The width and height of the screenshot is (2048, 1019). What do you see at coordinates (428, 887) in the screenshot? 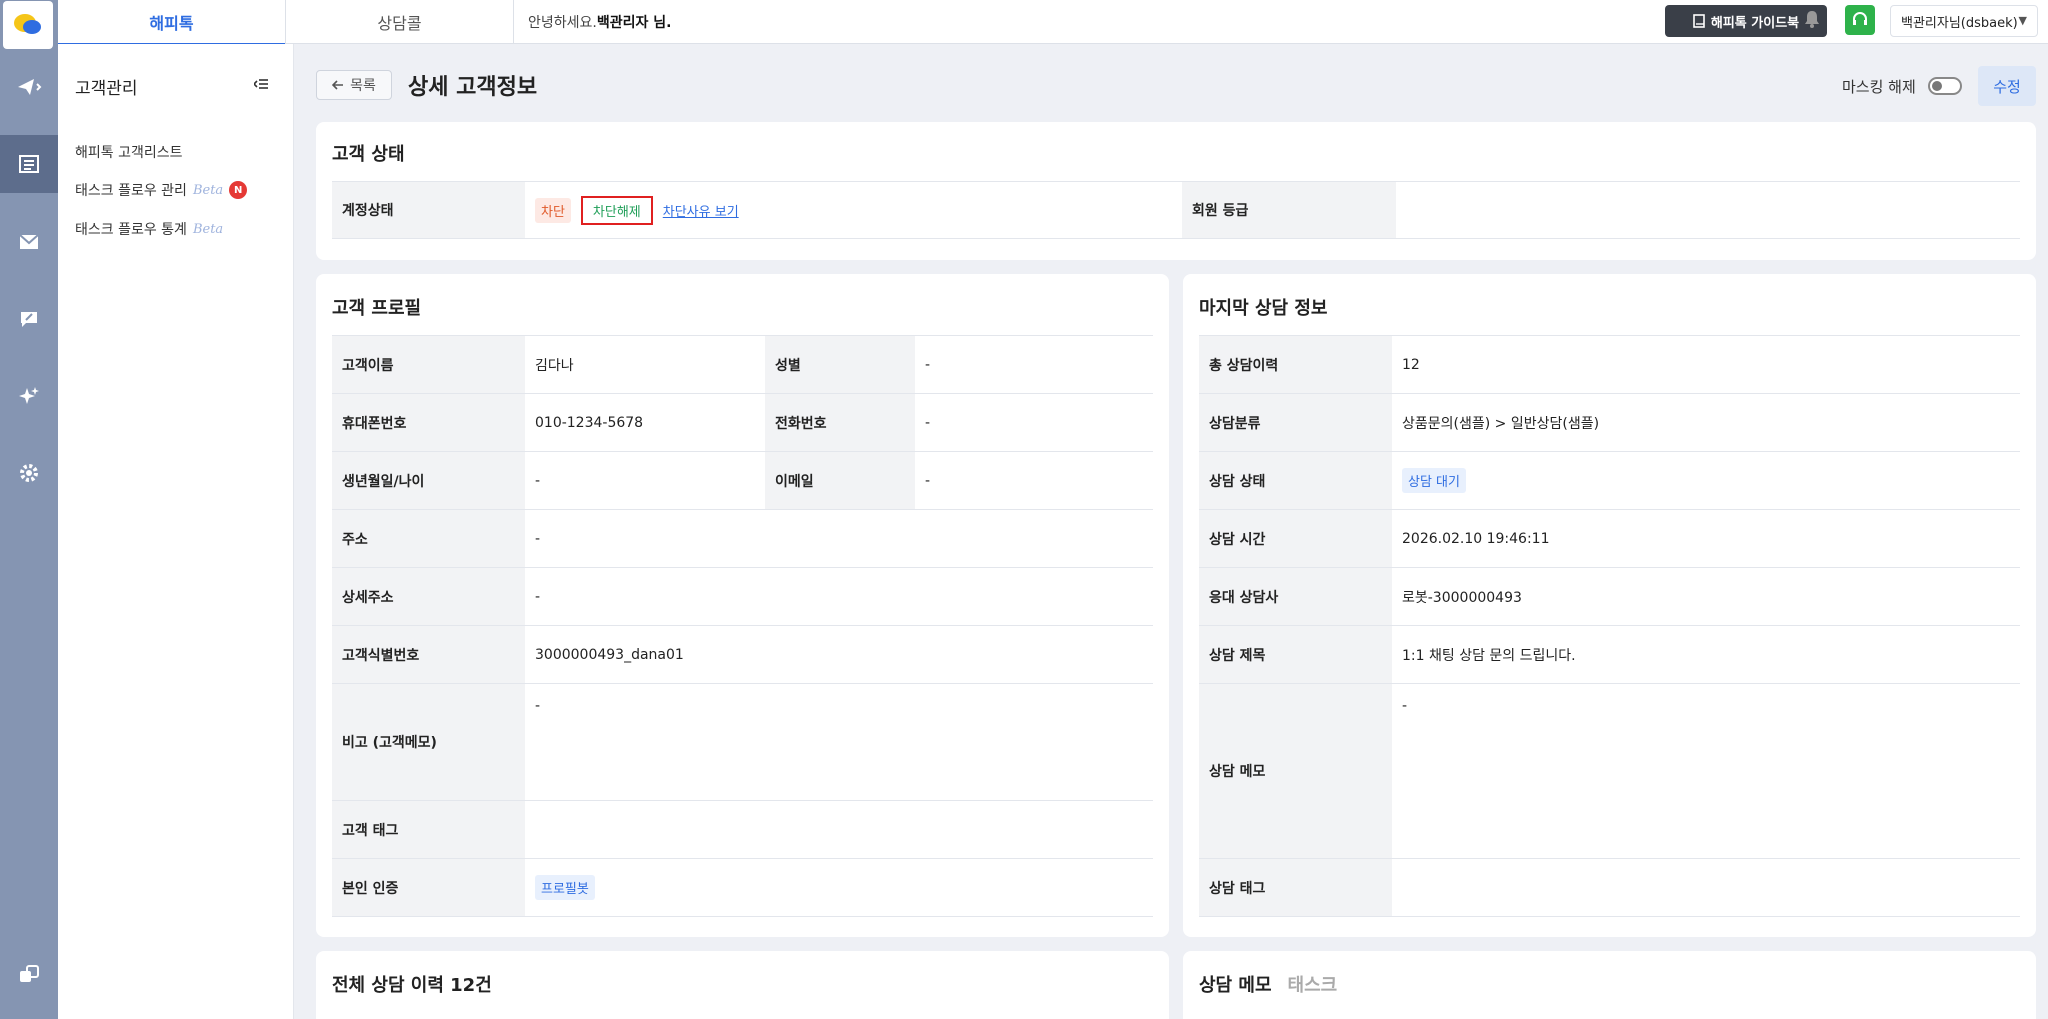
I see `auth-label: 본인 인증` at bounding box center [428, 887].